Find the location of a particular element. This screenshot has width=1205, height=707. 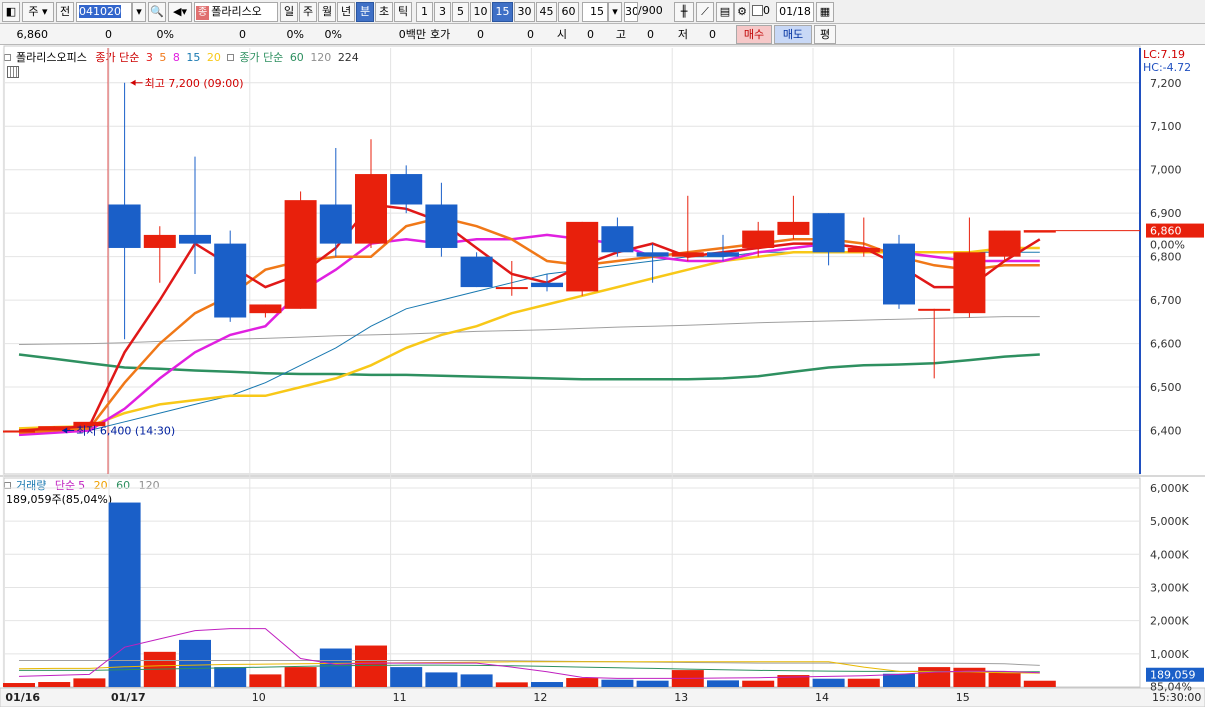

count-input: 30 is located at coordinates (631, 12).